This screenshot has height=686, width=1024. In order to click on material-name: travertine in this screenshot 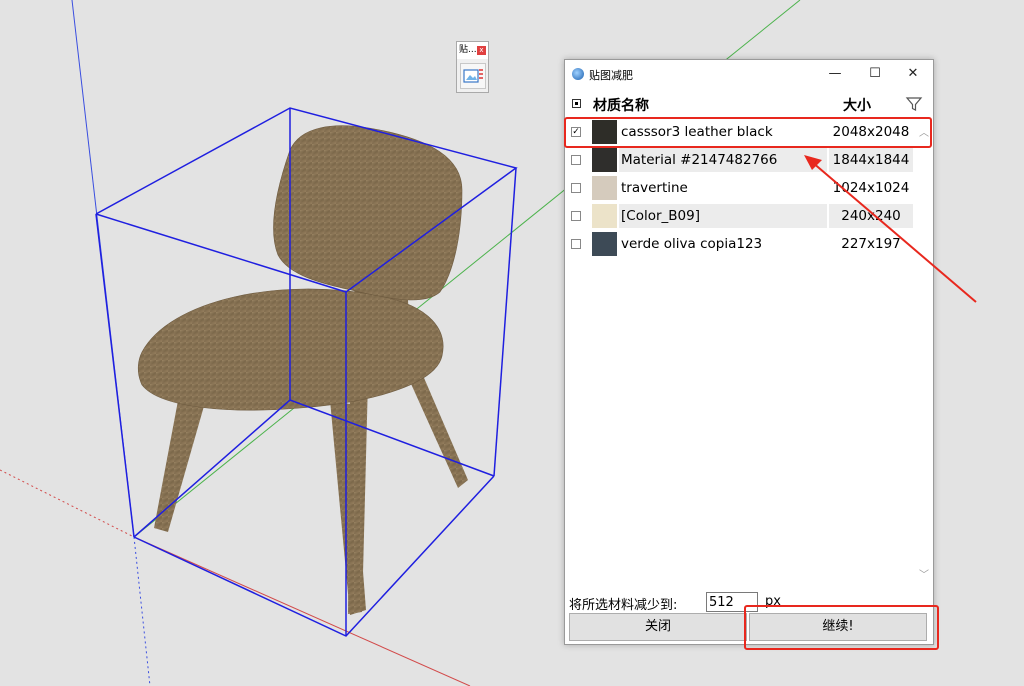, I will do `click(654, 188)`.